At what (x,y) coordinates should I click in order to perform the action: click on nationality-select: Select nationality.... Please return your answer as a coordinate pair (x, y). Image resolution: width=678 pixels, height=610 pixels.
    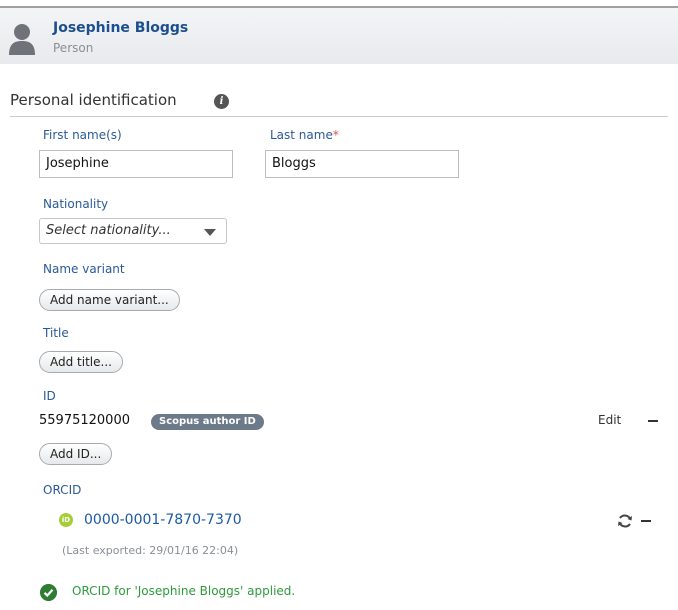
    Looking at the image, I should click on (133, 231).